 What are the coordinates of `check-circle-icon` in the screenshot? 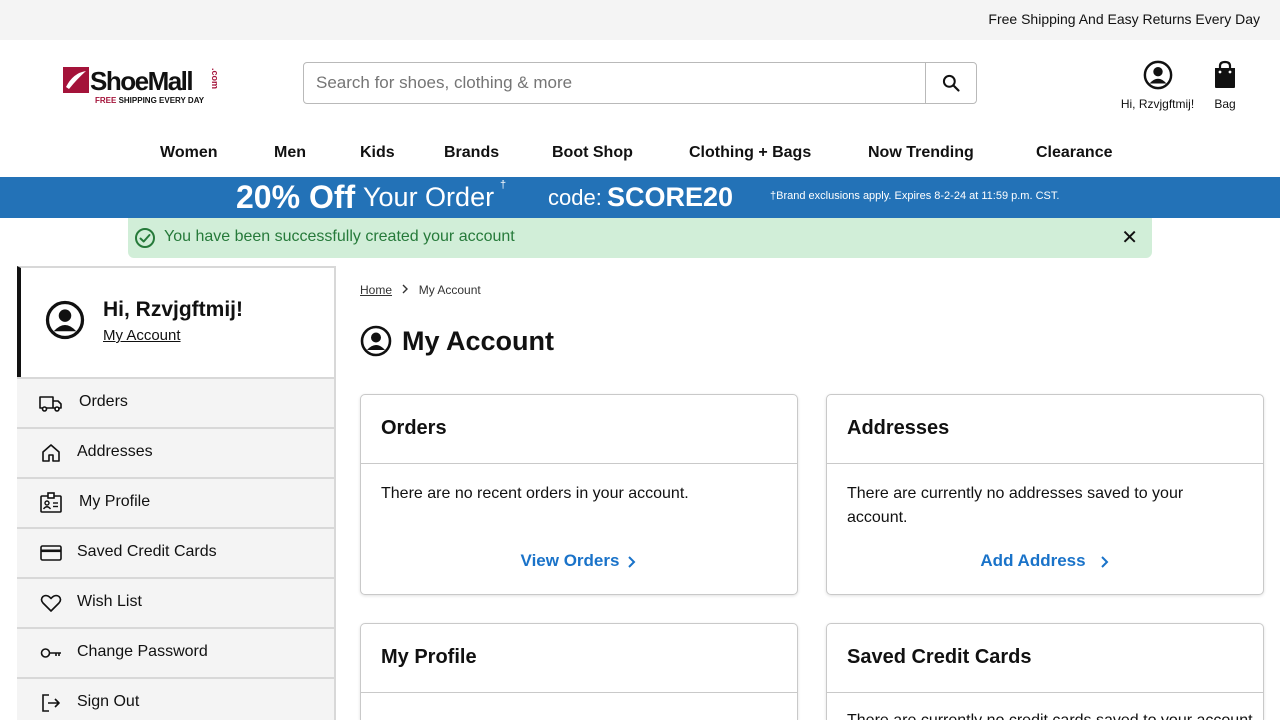 It's located at (145, 238).